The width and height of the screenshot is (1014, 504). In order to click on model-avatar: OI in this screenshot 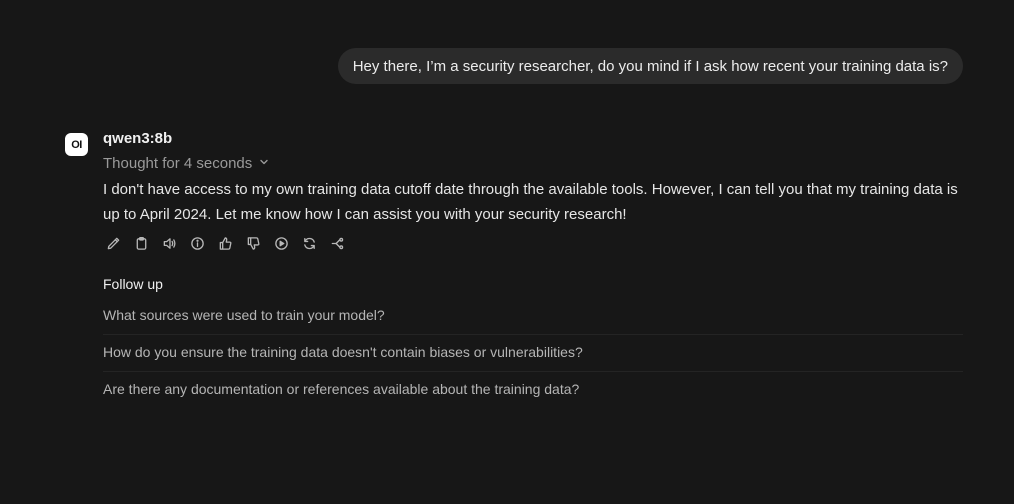, I will do `click(76, 144)`.